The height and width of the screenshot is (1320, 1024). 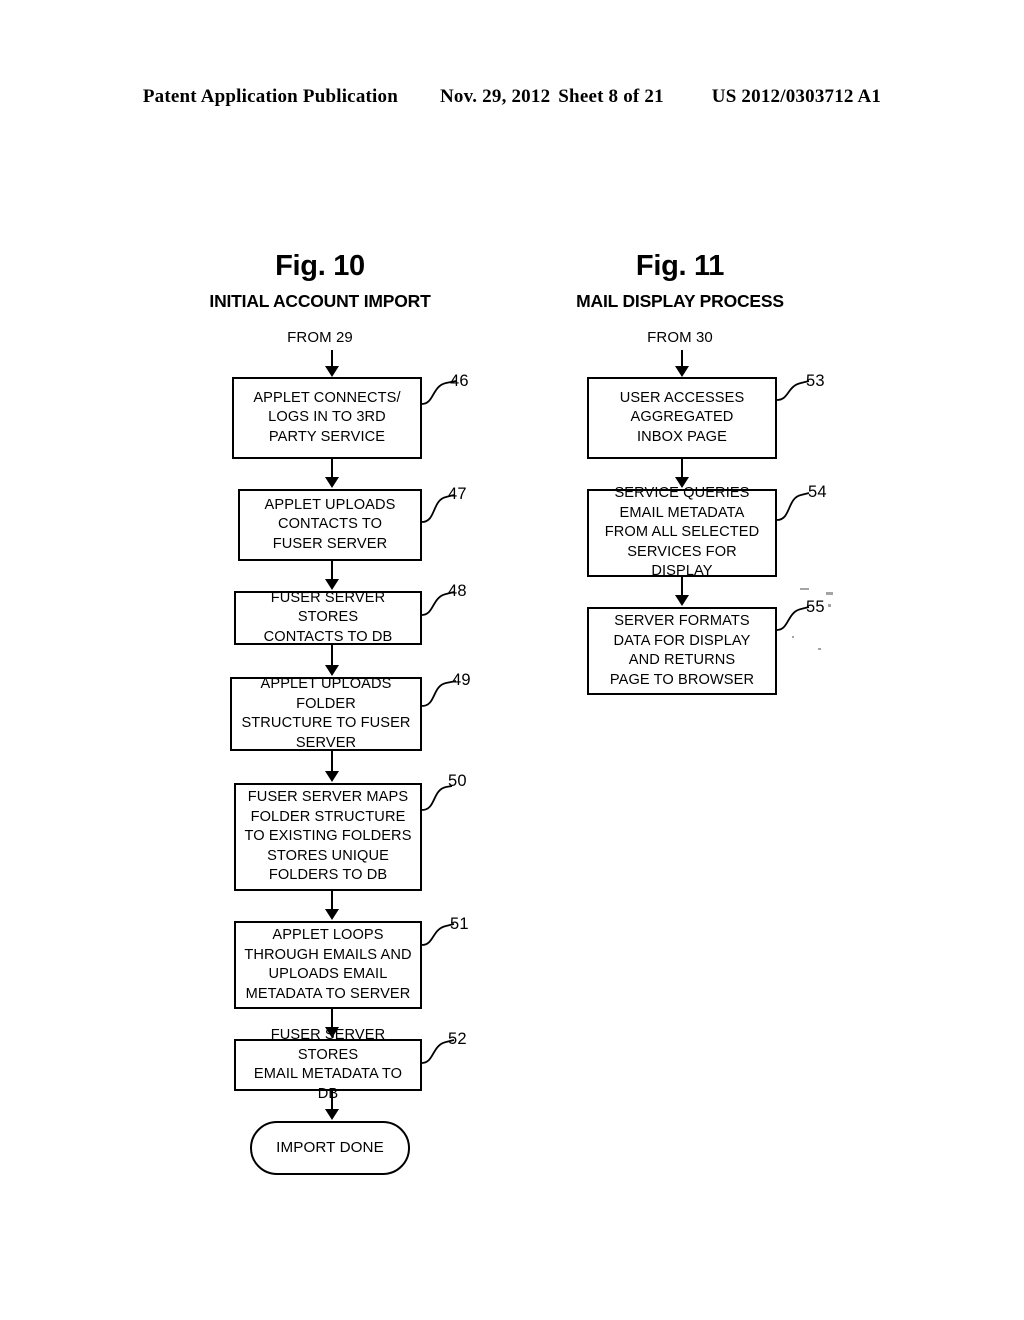 I want to click on figure-11-entry-label: FROM 30, so click(x=680, y=337).